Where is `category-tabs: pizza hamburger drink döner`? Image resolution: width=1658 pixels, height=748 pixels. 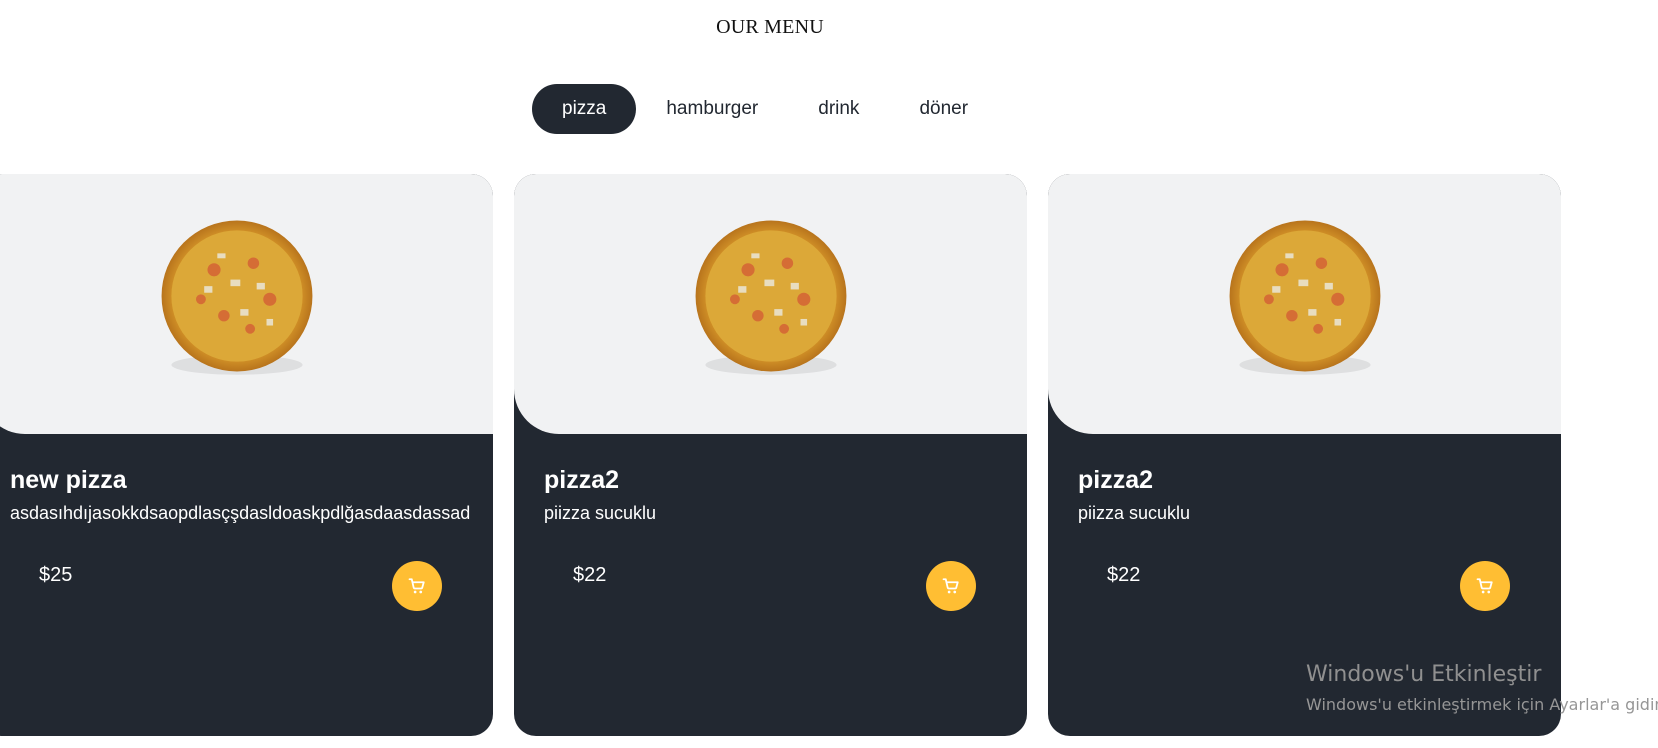 category-tabs: pizza hamburger drink döner is located at coordinates (765, 109).